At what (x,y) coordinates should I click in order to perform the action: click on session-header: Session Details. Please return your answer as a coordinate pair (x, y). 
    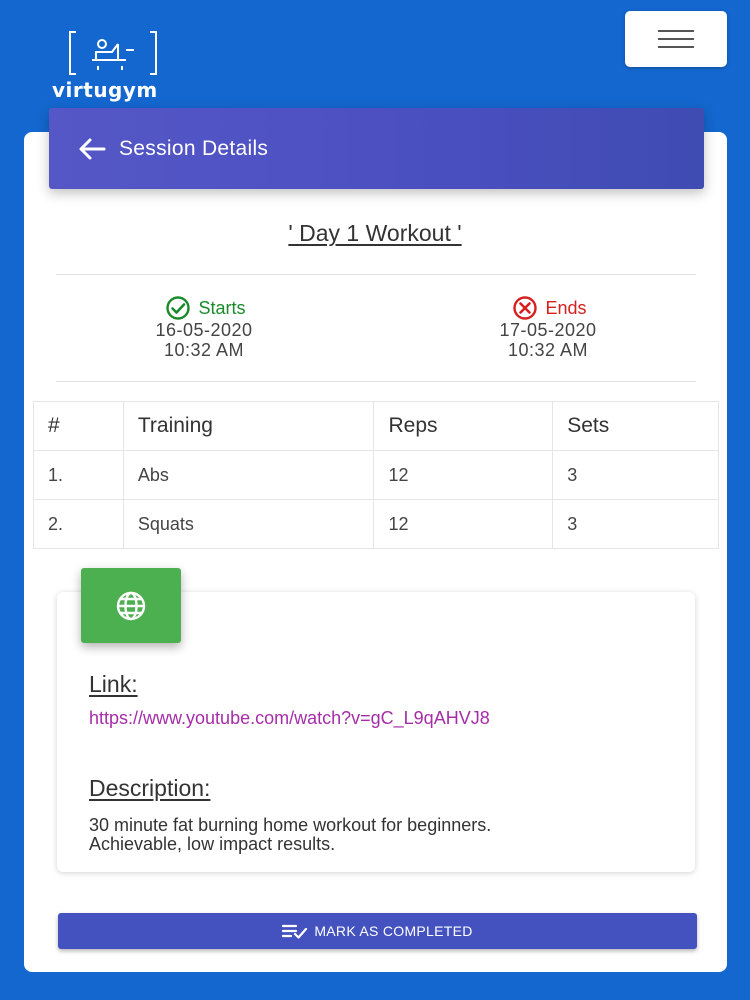
    Looking at the image, I should click on (376, 148).